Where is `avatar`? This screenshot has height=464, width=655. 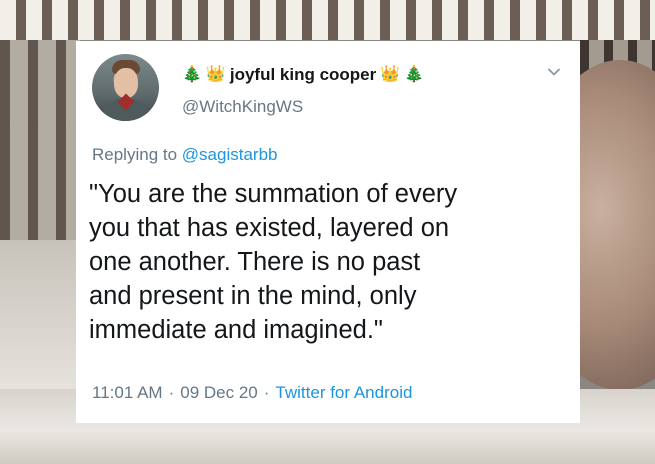 avatar is located at coordinates (125, 87).